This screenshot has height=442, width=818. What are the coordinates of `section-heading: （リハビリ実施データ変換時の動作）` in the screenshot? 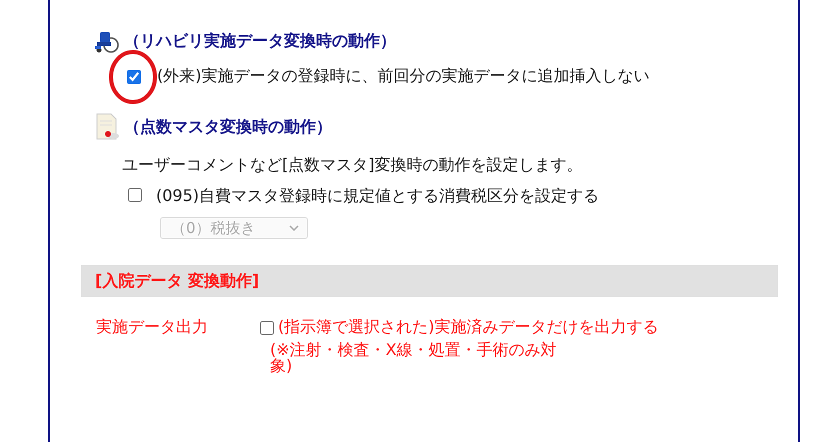 It's located at (260, 41).